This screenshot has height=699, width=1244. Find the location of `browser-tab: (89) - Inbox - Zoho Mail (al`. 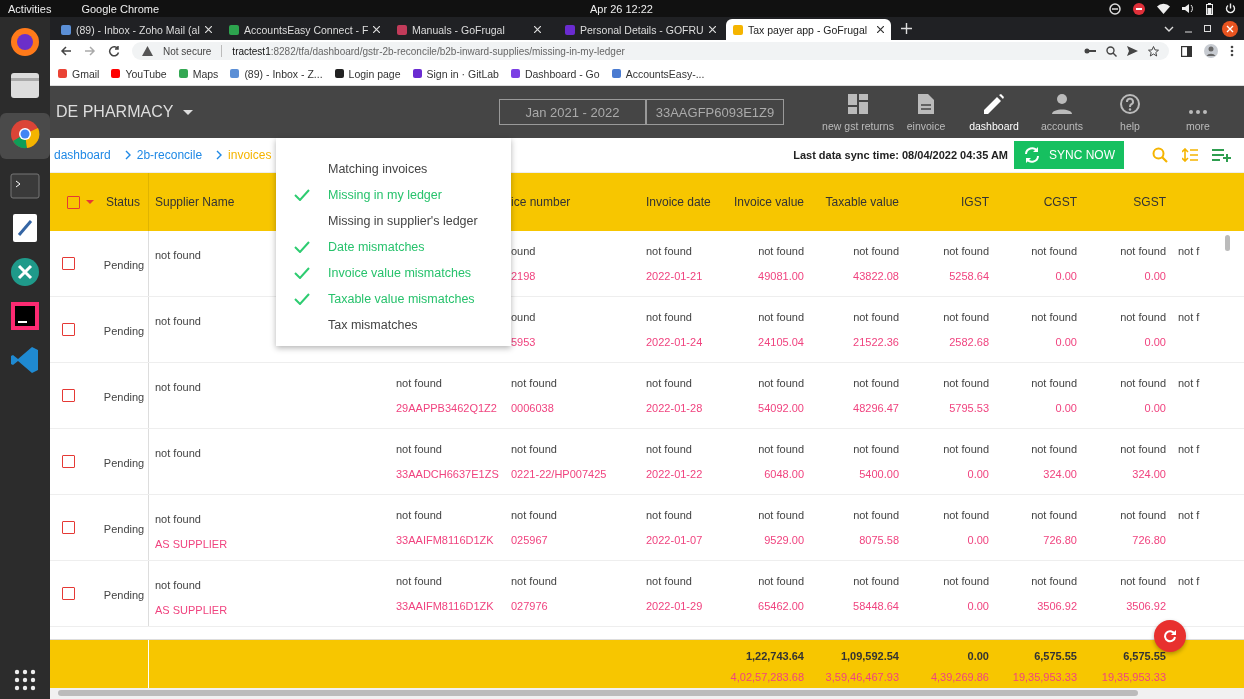

browser-tab: (89) - Inbox - Zoho Mail (al is located at coordinates (133, 29).